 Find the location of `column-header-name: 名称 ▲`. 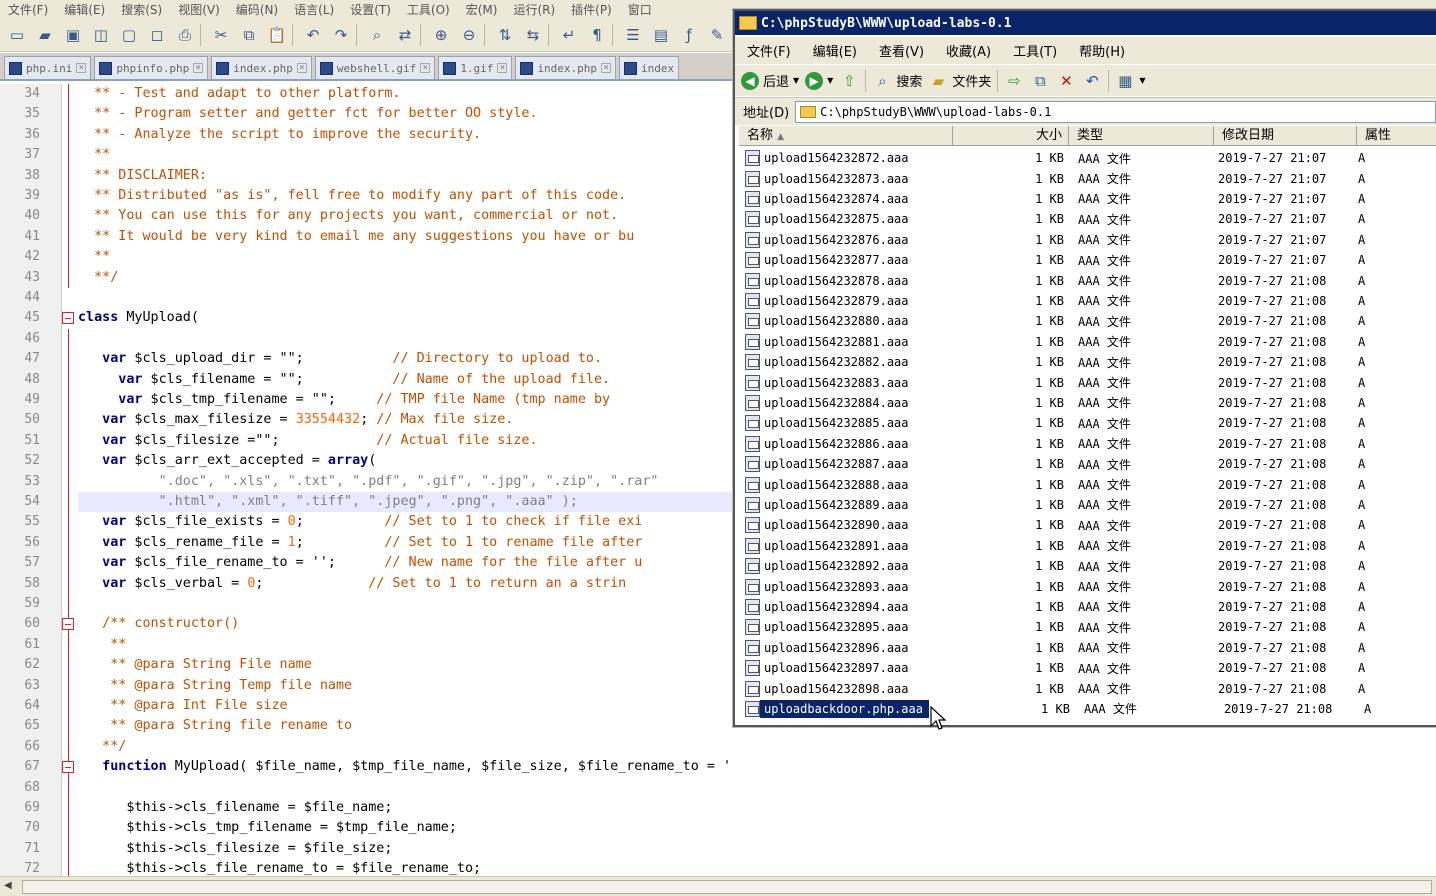

column-header-name: 名称 ▲ is located at coordinates (846, 136).